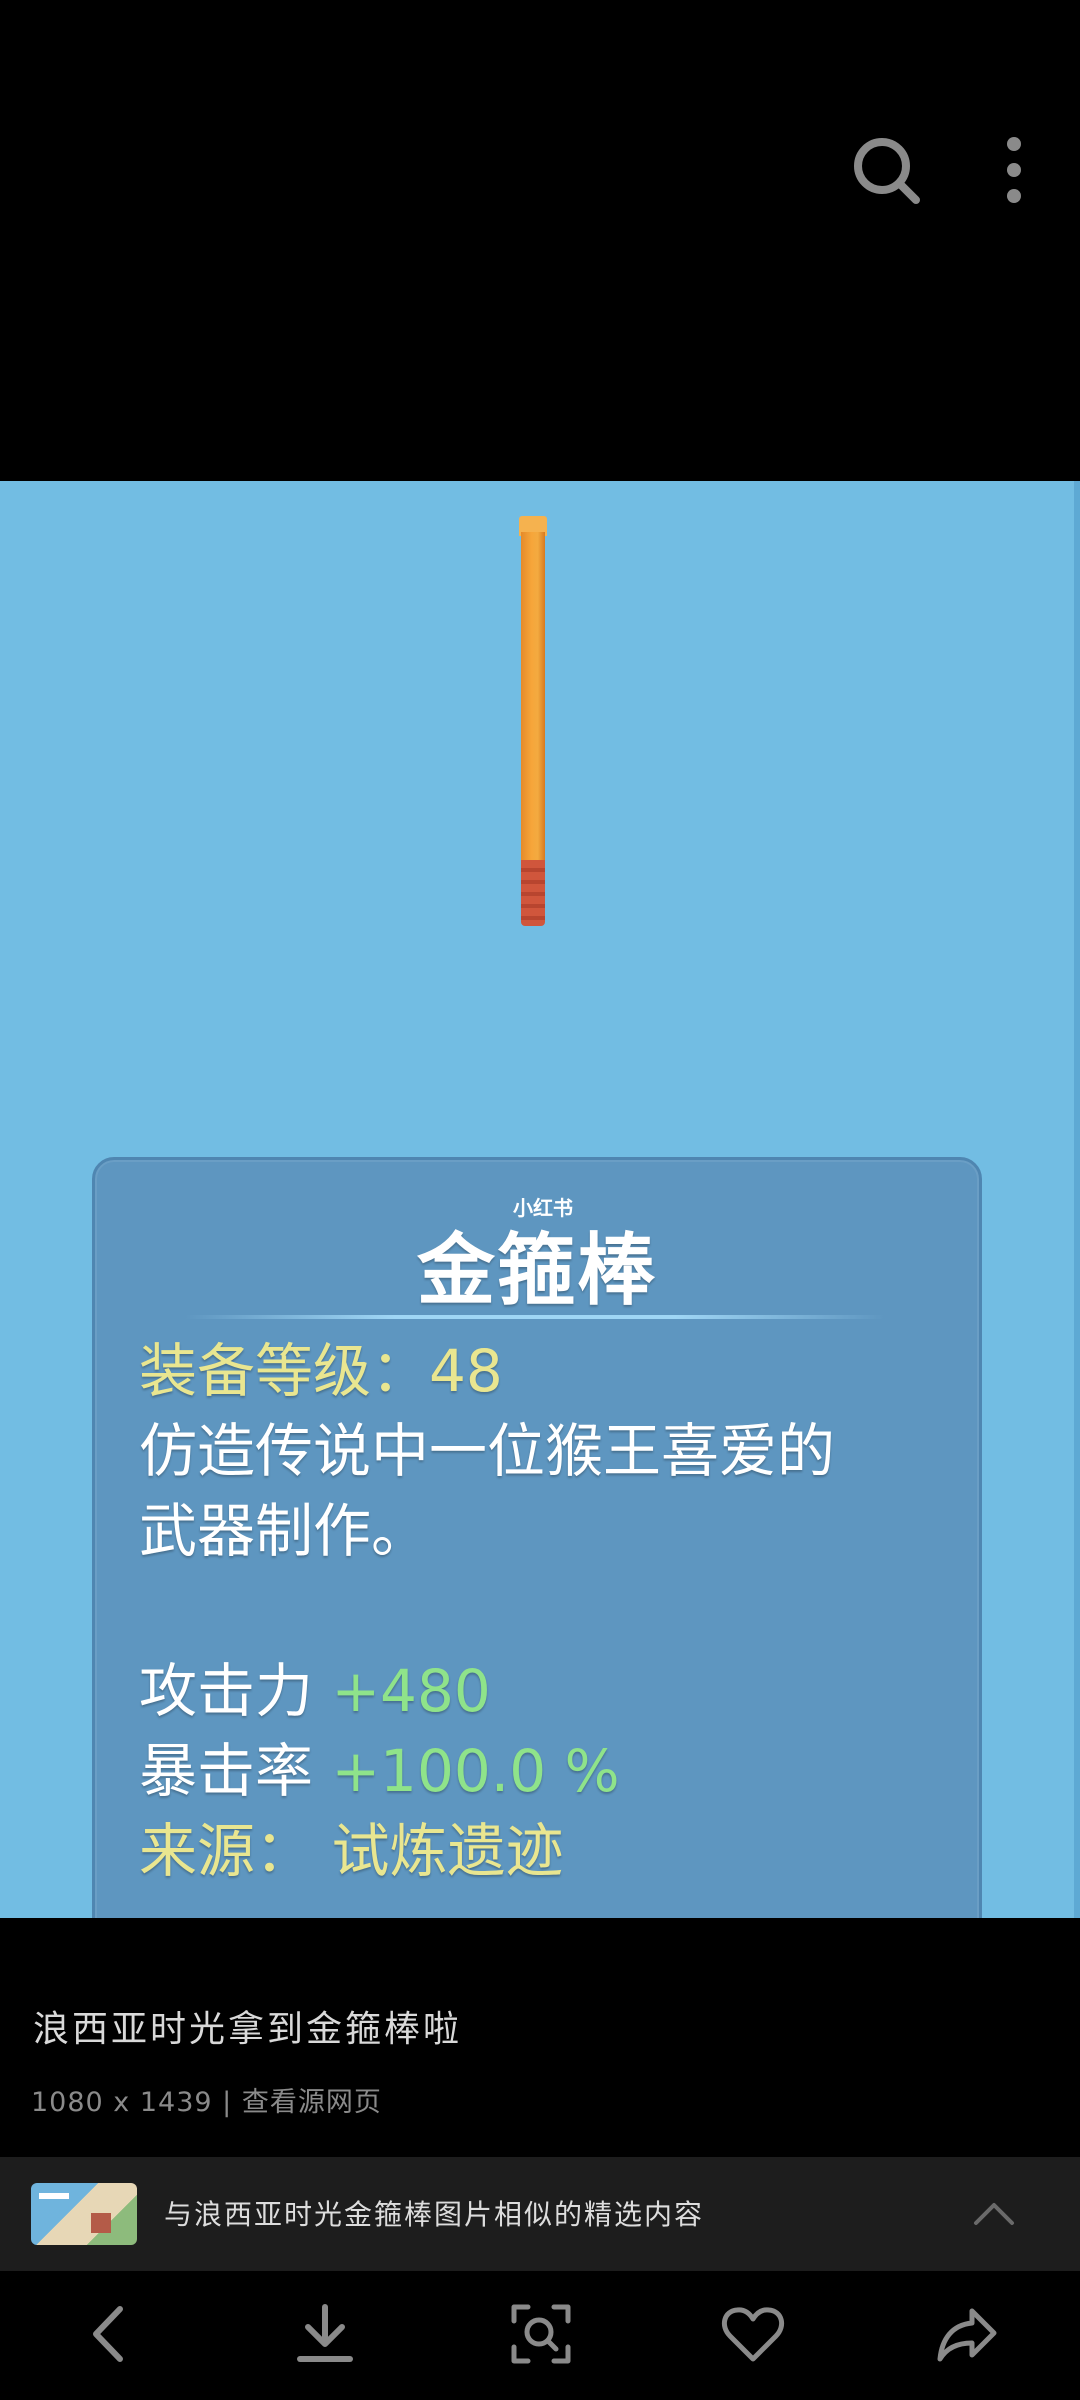 This screenshot has width=1080, height=2400. Describe the element at coordinates (536, 1271) in the screenshot. I see `item-name: 金箍棒` at that location.